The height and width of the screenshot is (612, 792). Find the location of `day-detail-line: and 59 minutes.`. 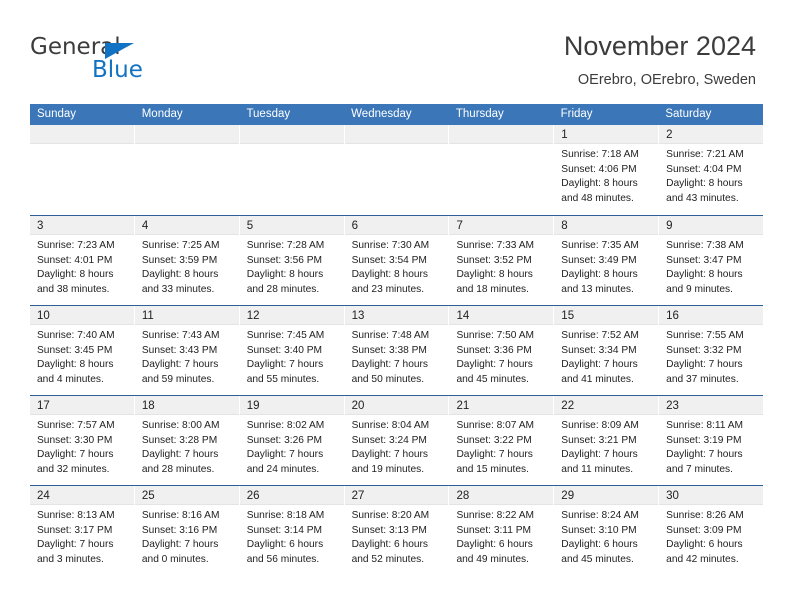

day-detail-line: and 59 minutes. is located at coordinates (178, 379).